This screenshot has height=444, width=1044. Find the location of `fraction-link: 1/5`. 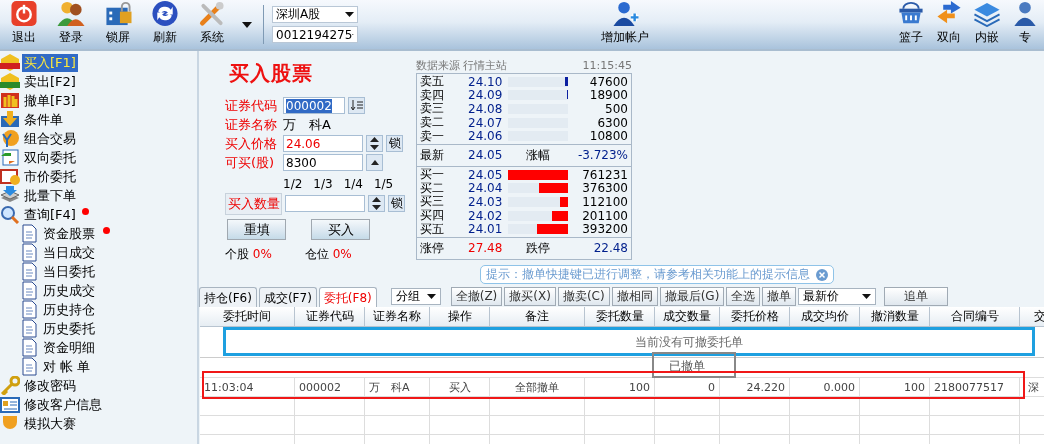

fraction-link: 1/5 is located at coordinates (383, 184).